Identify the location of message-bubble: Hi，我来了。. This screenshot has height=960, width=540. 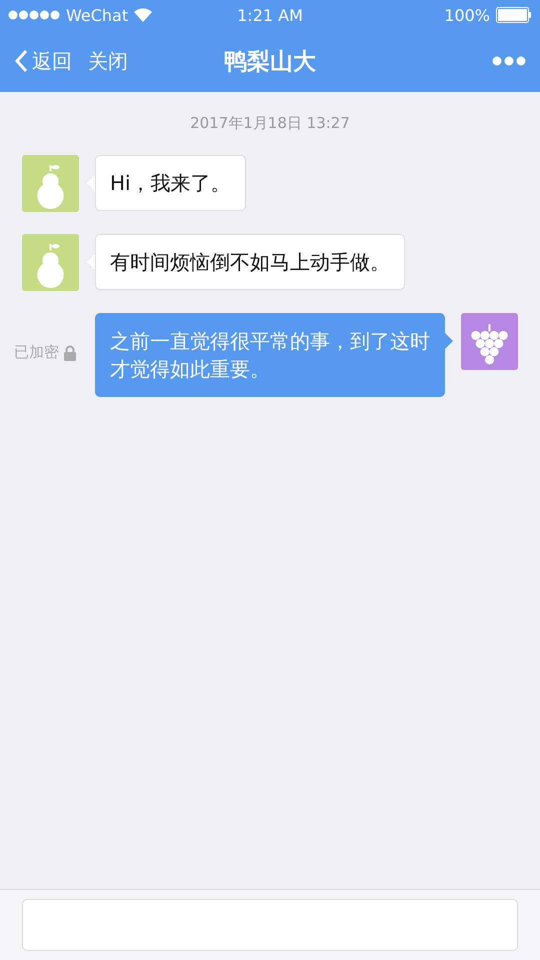
(170, 183).